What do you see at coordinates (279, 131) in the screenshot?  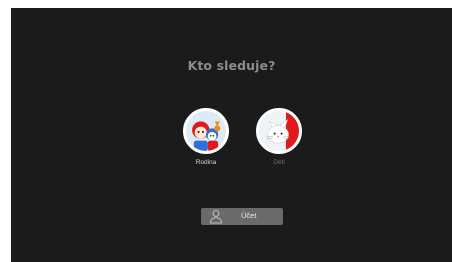 I see `white-cat-avatar-icon` at bounding box center [279, 131].